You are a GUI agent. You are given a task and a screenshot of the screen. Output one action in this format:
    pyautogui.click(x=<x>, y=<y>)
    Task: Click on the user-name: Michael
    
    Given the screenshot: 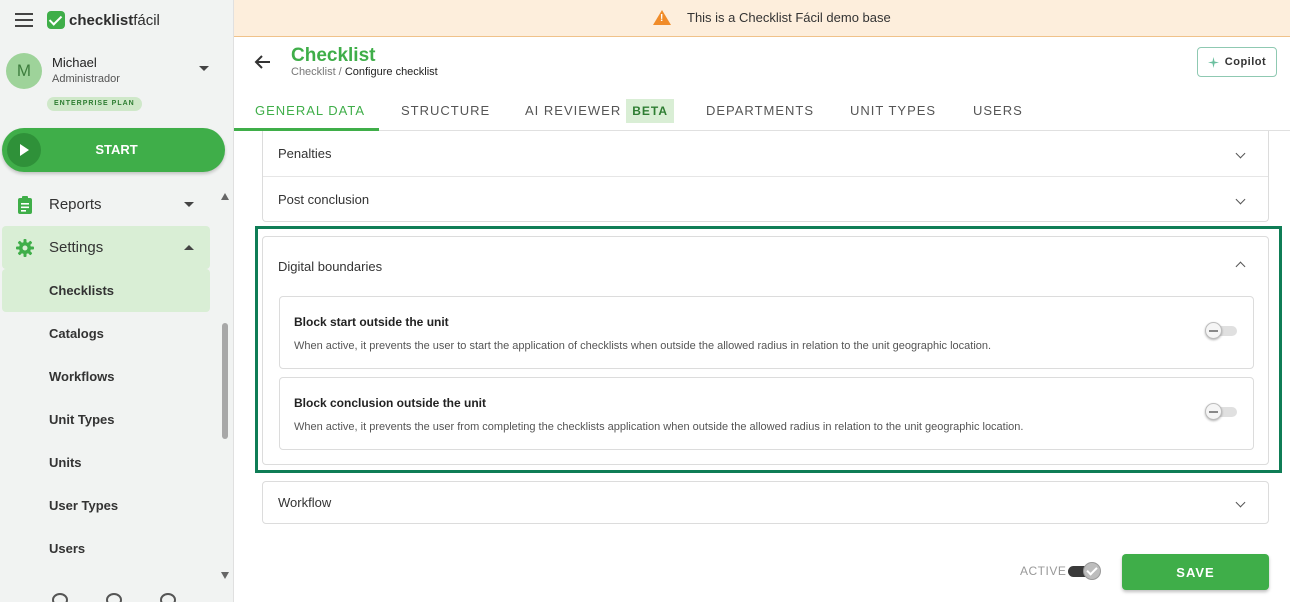 What is the action you would take?
    pyautogui.click(x=74, y=62)
    